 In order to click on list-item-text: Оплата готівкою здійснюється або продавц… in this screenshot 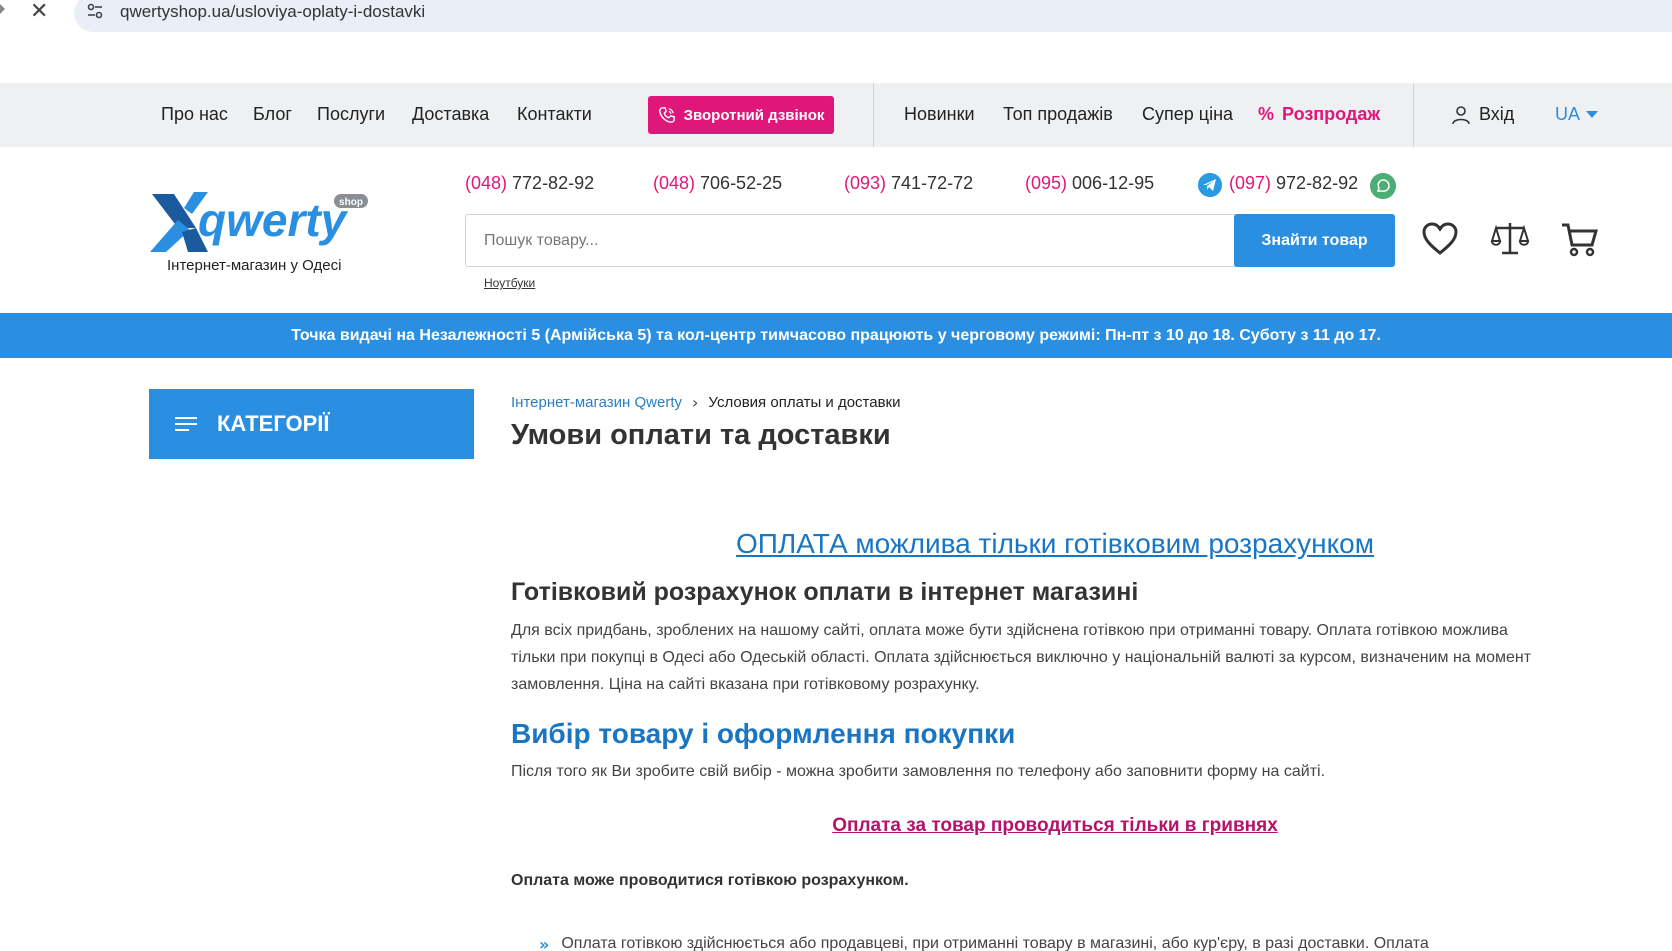, I will do `click(995, 943)`.